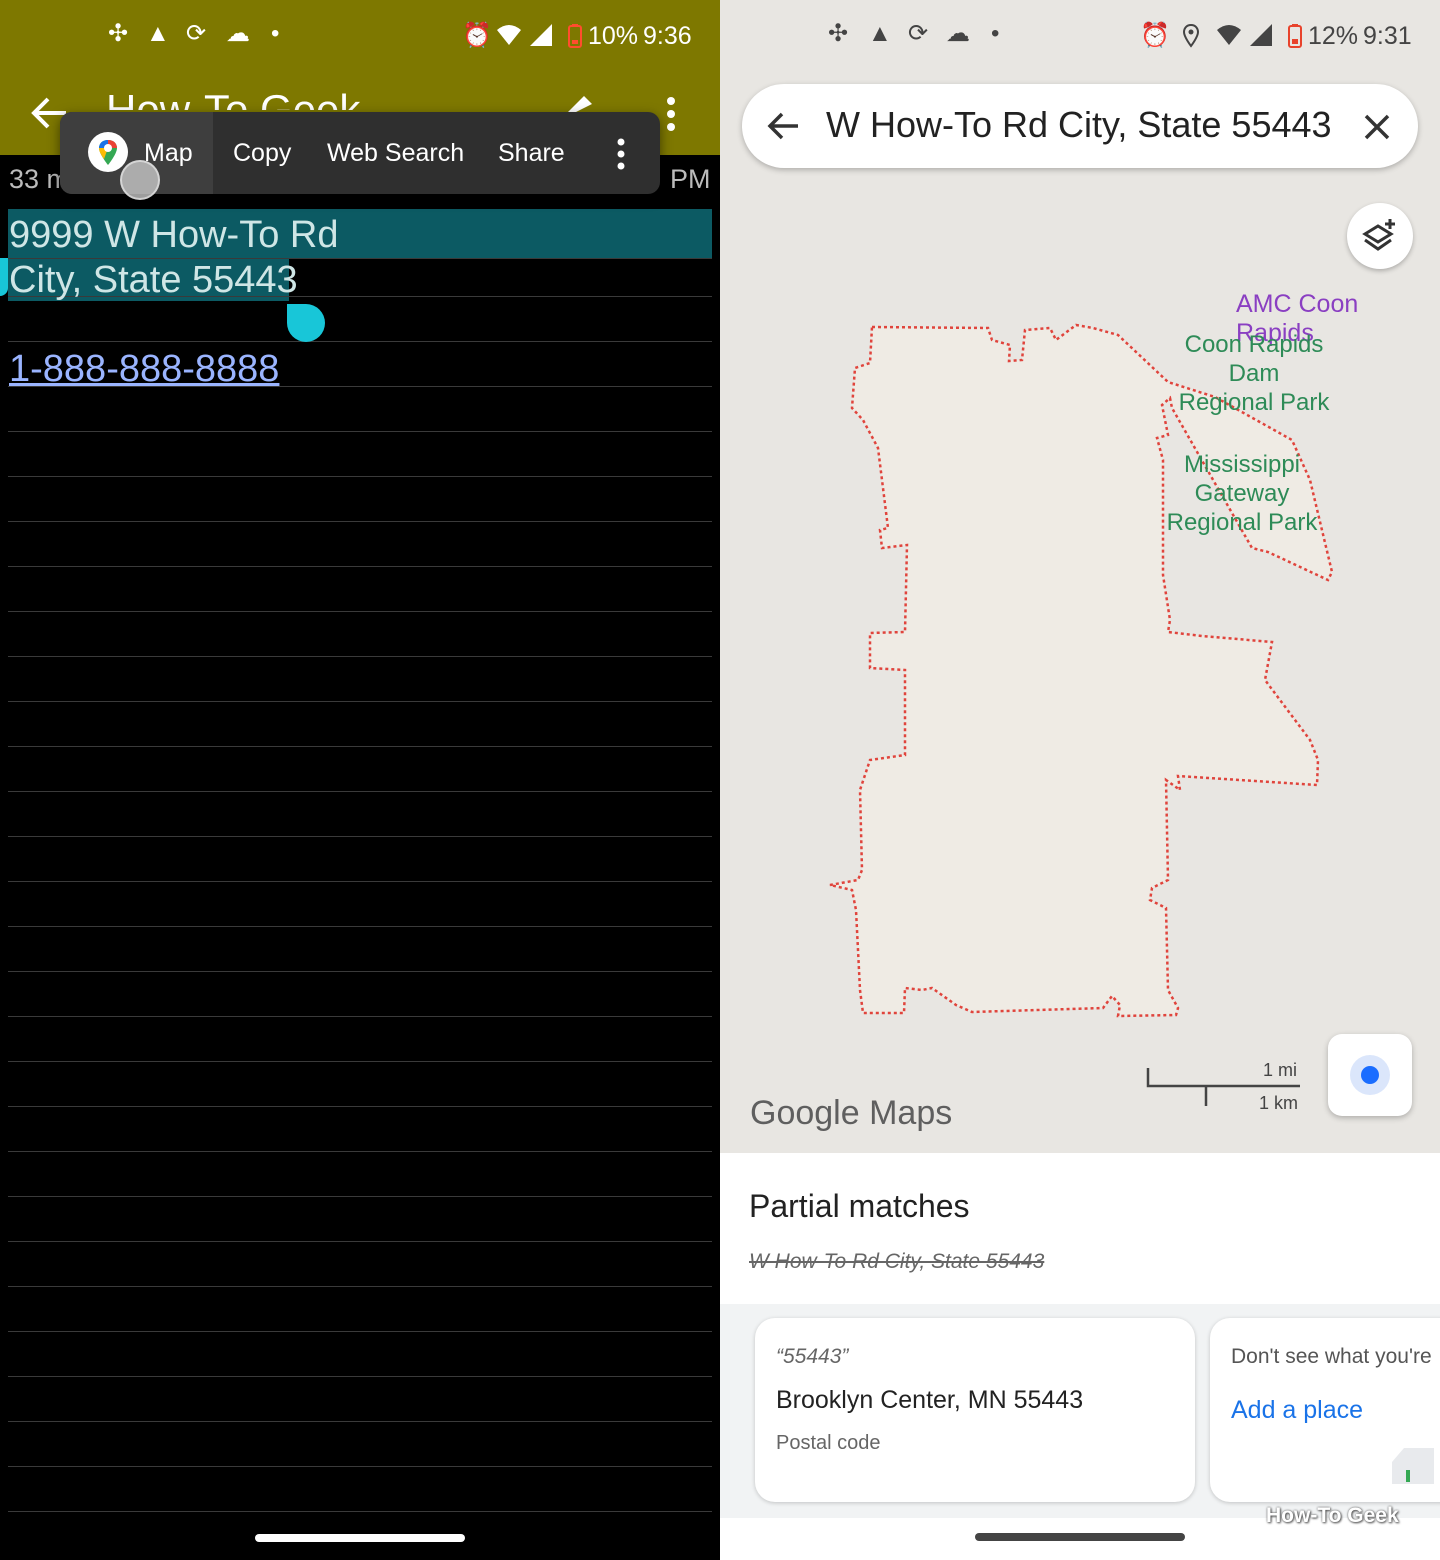 The image size is (1440, 1560). I want to click on sync-icon: ⟳, so click(196, 33).